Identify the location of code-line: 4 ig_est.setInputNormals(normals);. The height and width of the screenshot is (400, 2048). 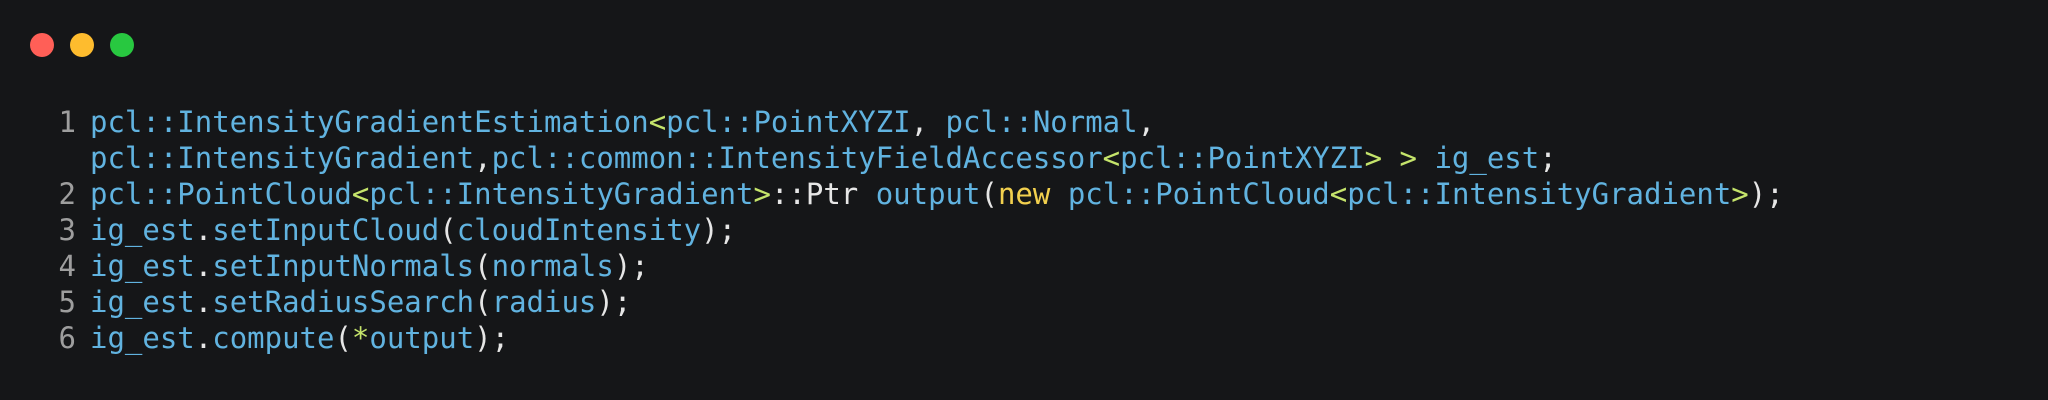
(1024, 266).